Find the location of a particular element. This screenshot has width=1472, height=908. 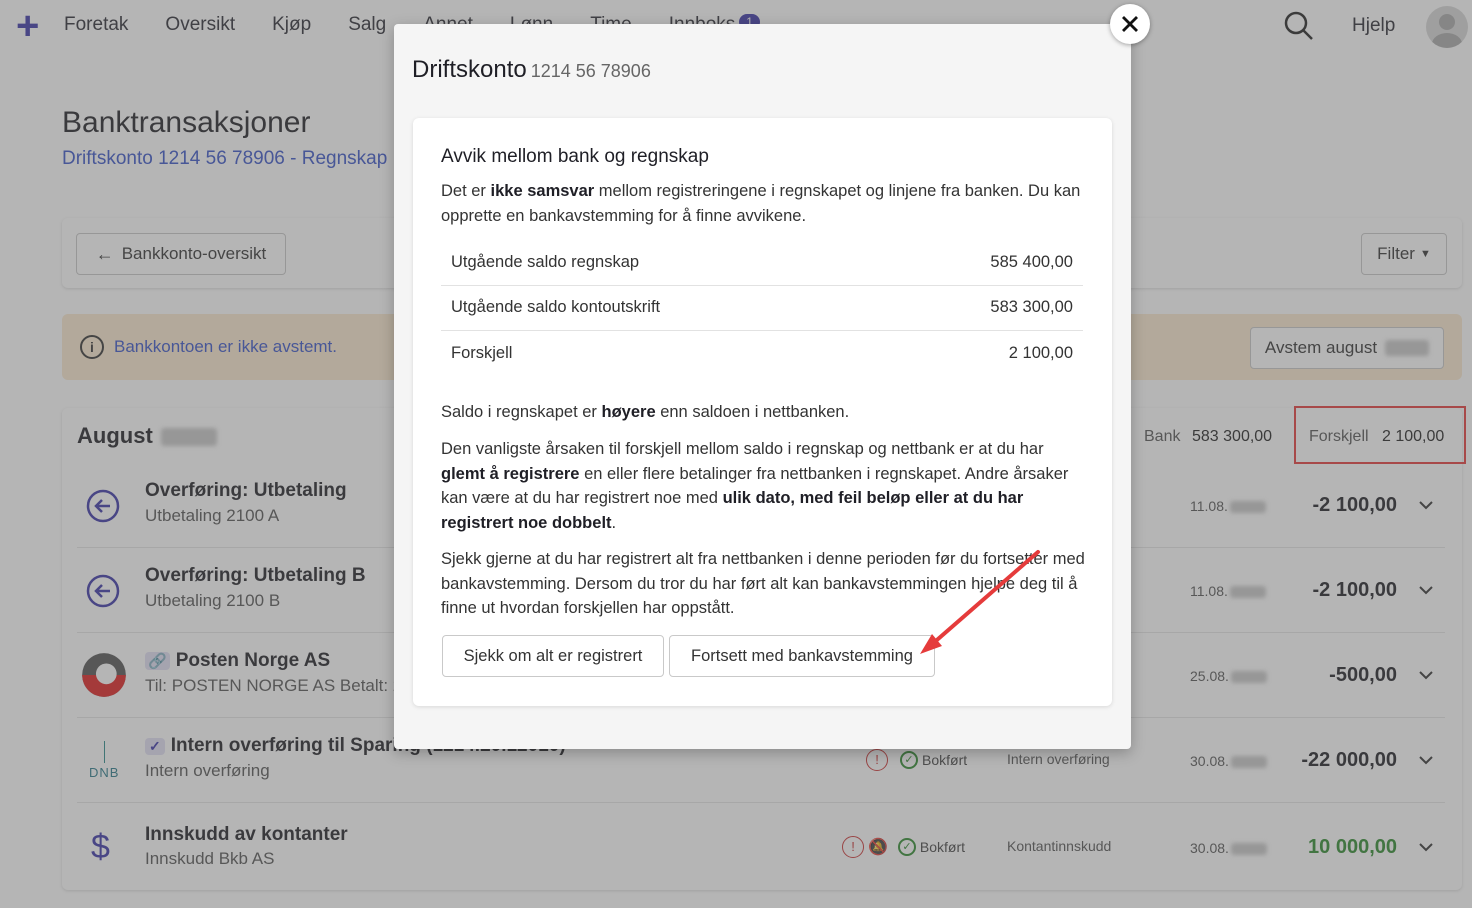

modal-account-number: 1214 56 78906 is located at coordinates (590, 71).